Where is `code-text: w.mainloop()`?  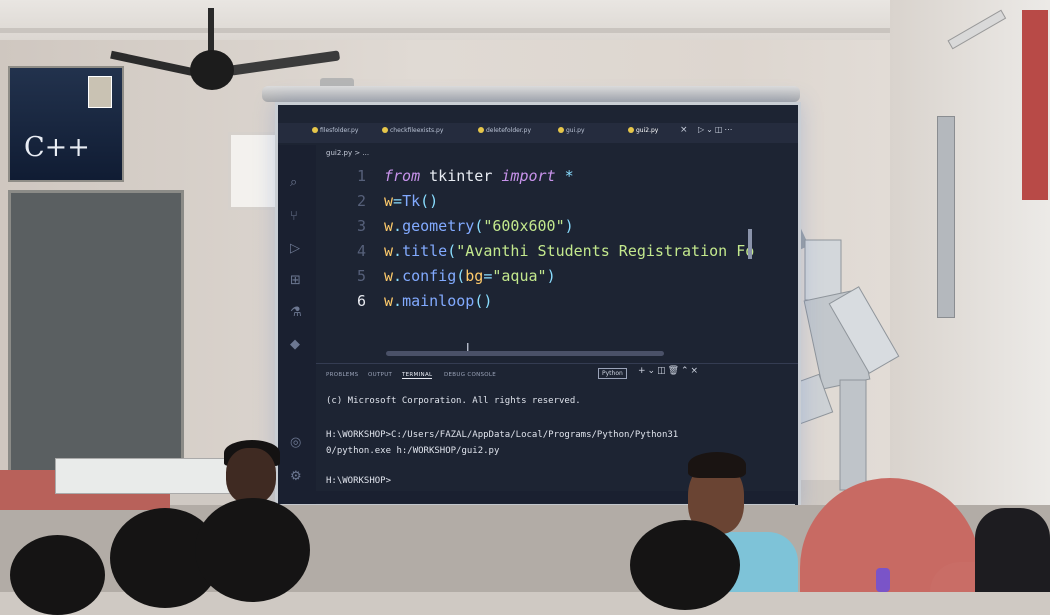
code-text: w.mainloop() is located at coordinates (438, 301).